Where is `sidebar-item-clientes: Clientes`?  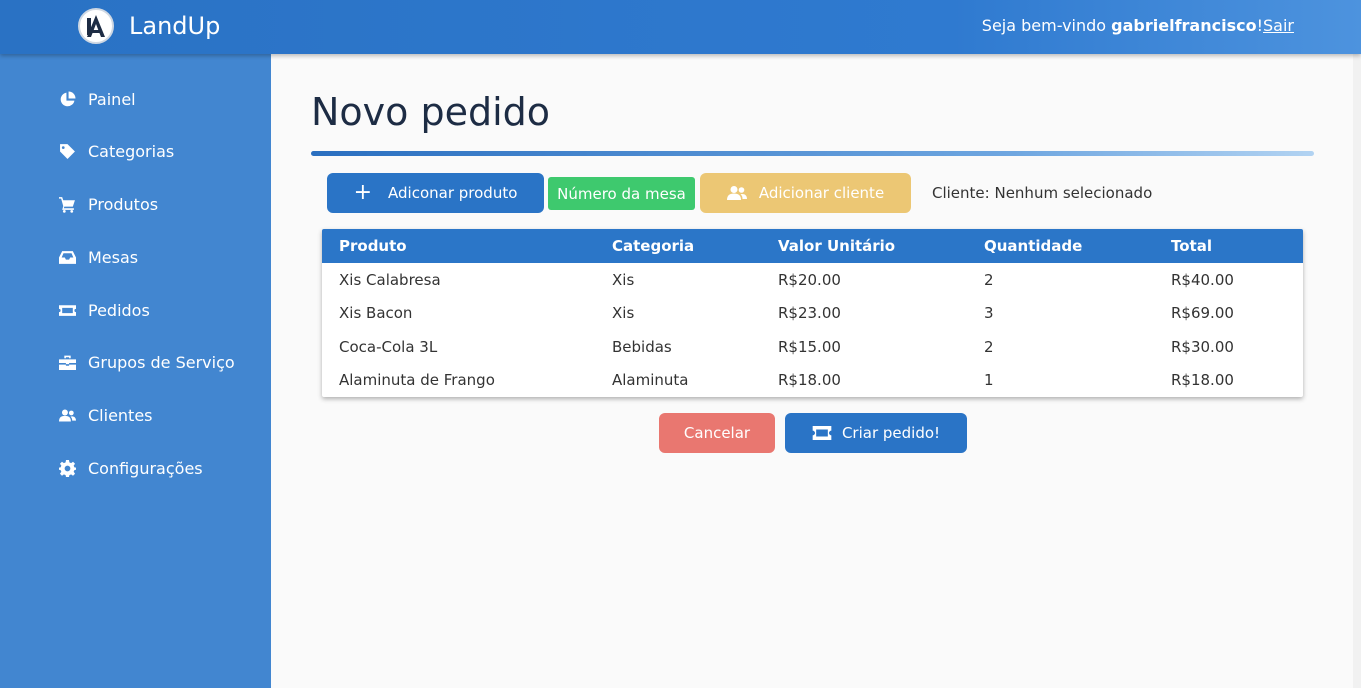 sidebar-item-clientes: Clientes is located at coordinates (104, 415).